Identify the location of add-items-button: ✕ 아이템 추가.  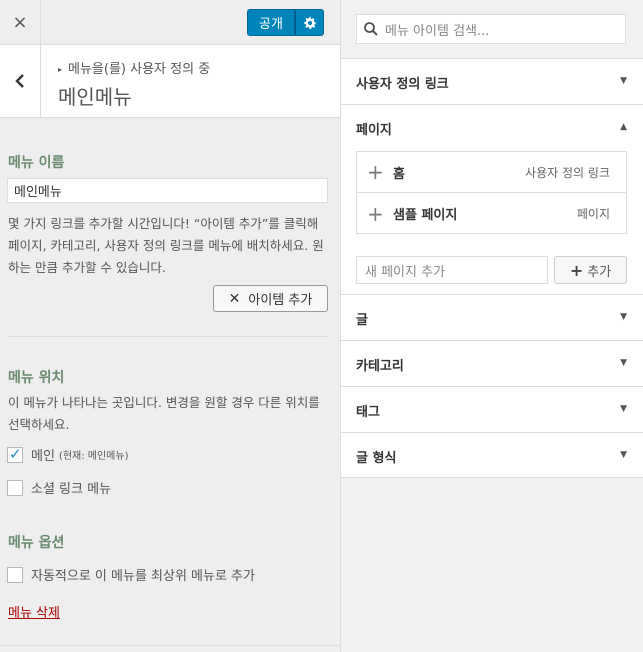
(270, 298).